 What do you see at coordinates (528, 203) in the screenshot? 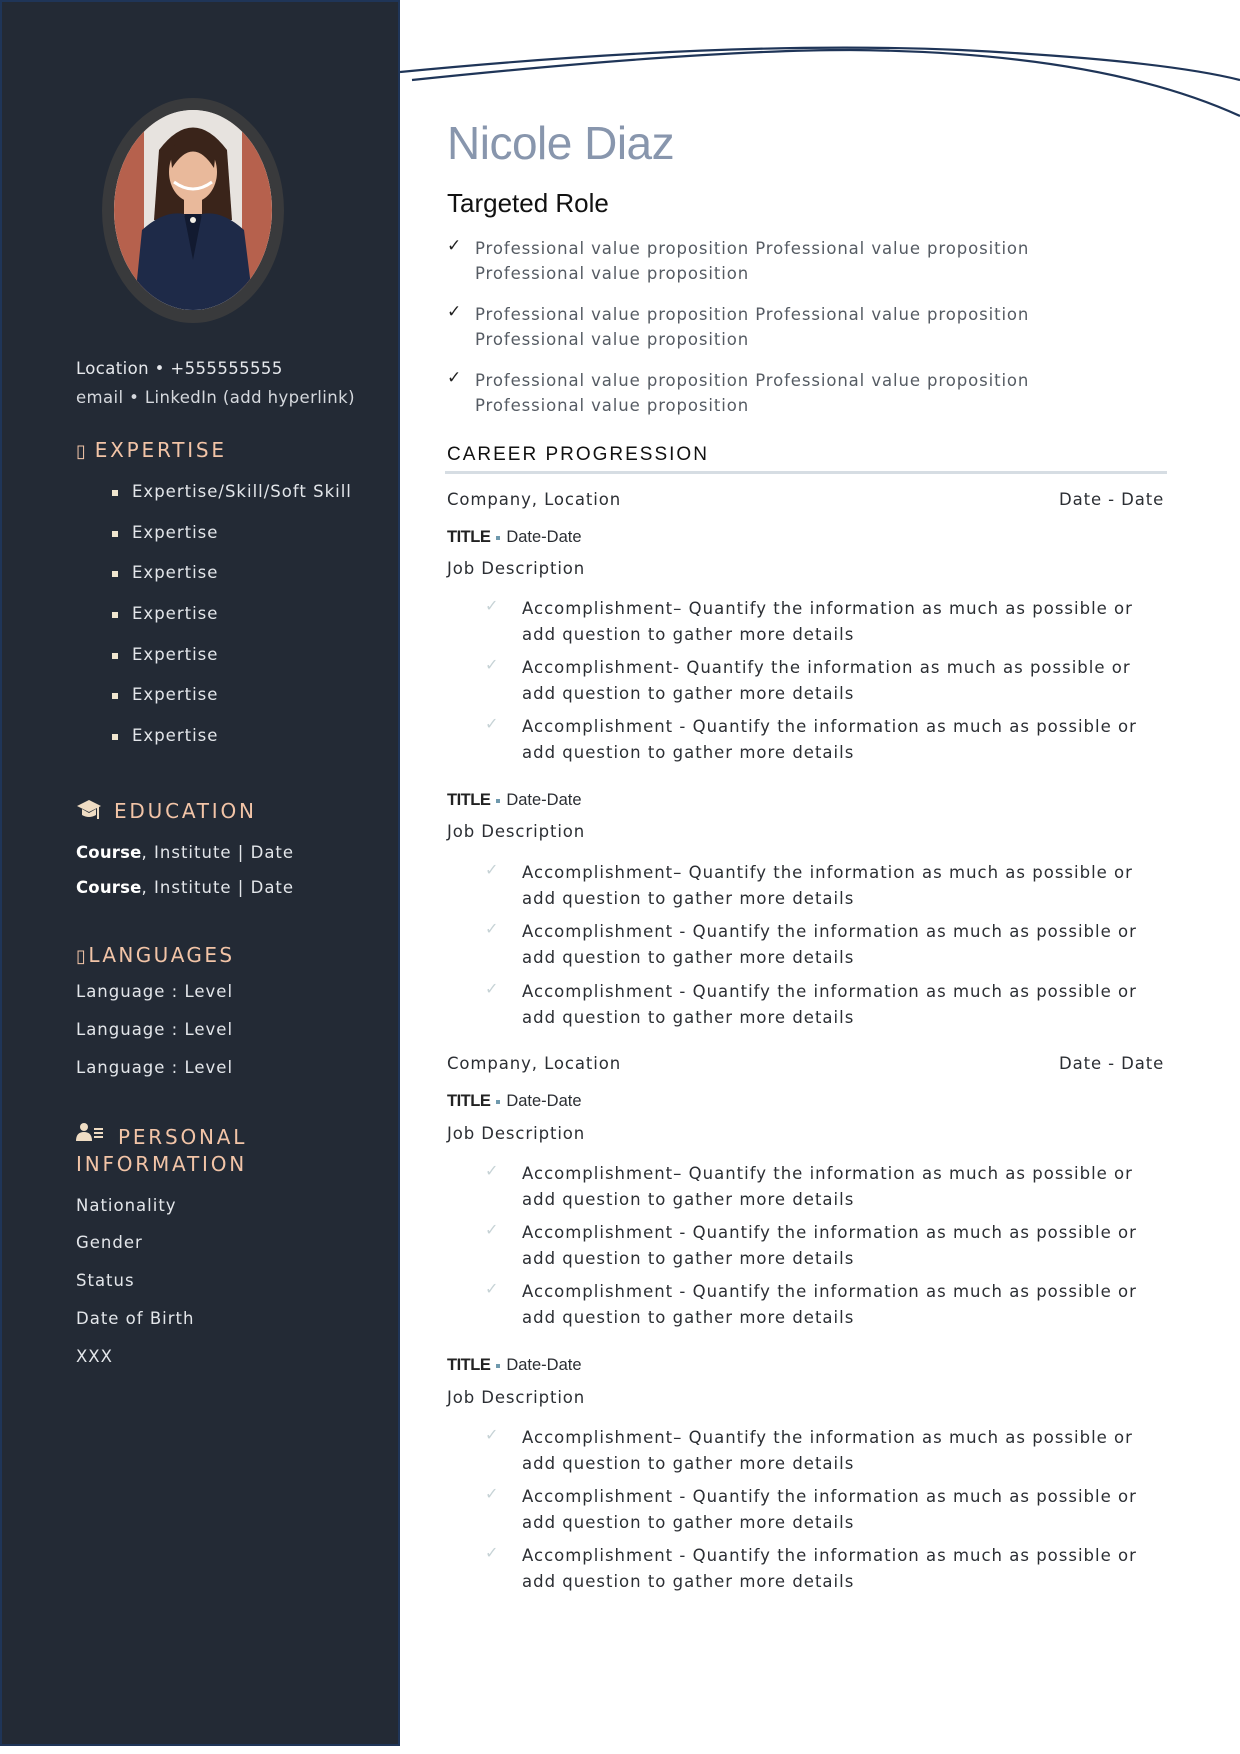
I see `targeted-role: Targeted Role` at bounding box center [528, 203].